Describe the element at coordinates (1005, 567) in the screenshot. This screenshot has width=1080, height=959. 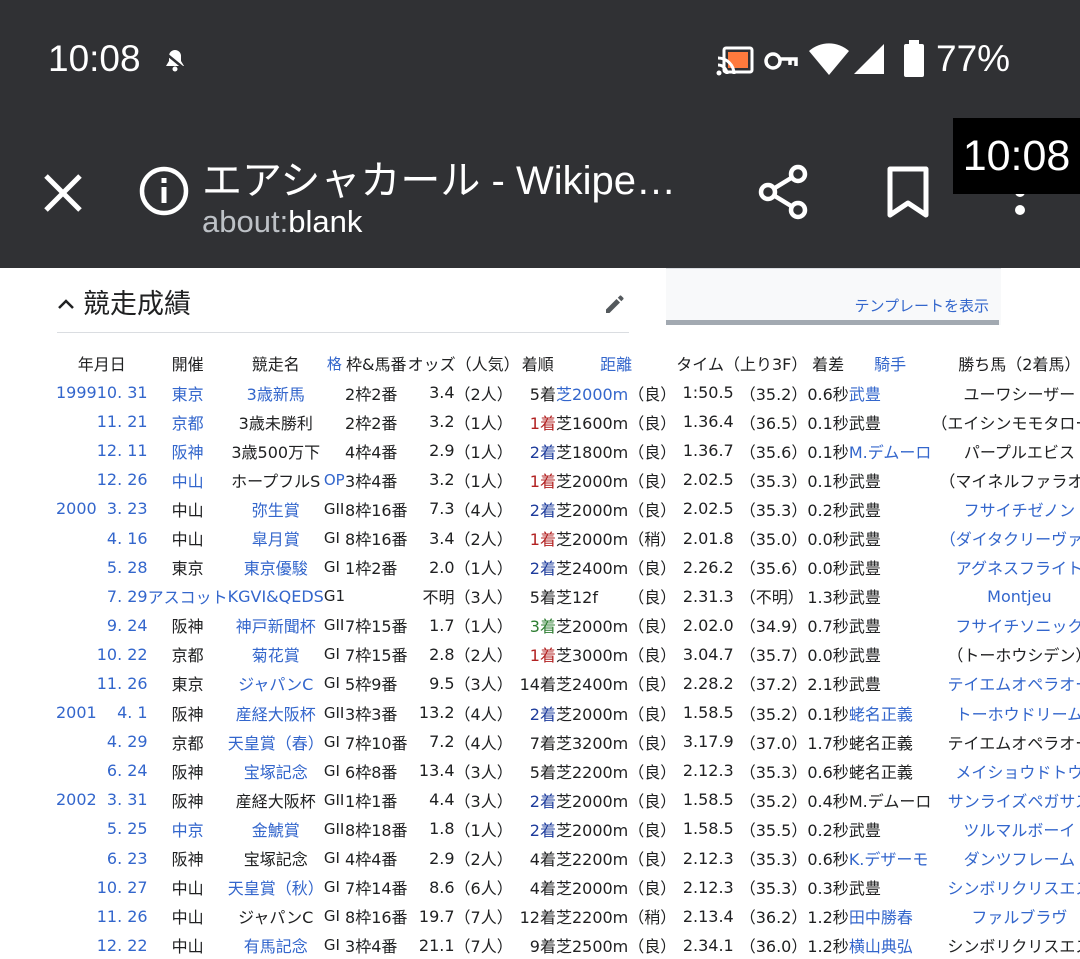
I see `cell-winner: アグネスフライト` at that location.